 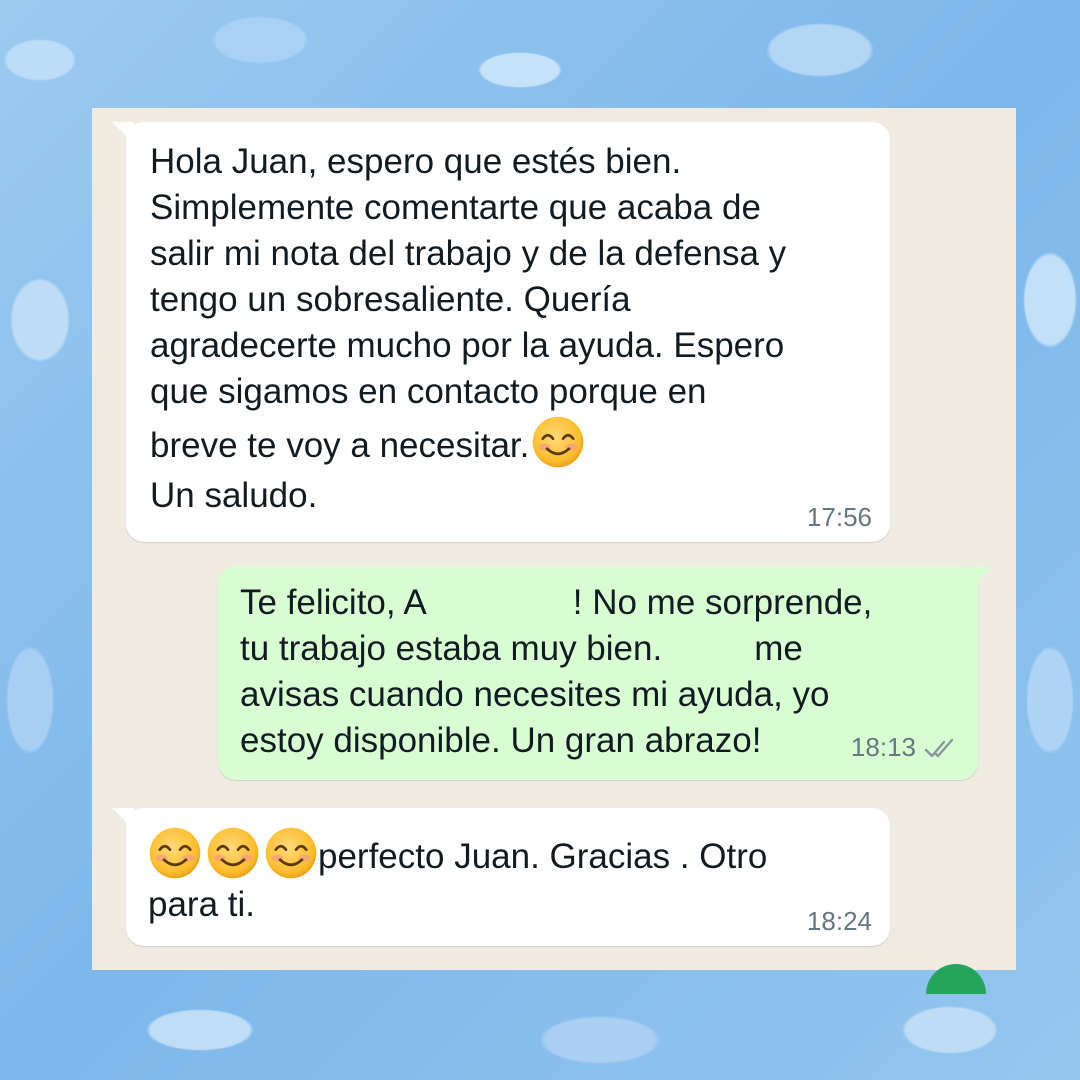 What do you see at coordinates (839, 921) in the screenshot?
I see `message-time: 18:24` at bounding box center [839, 921].